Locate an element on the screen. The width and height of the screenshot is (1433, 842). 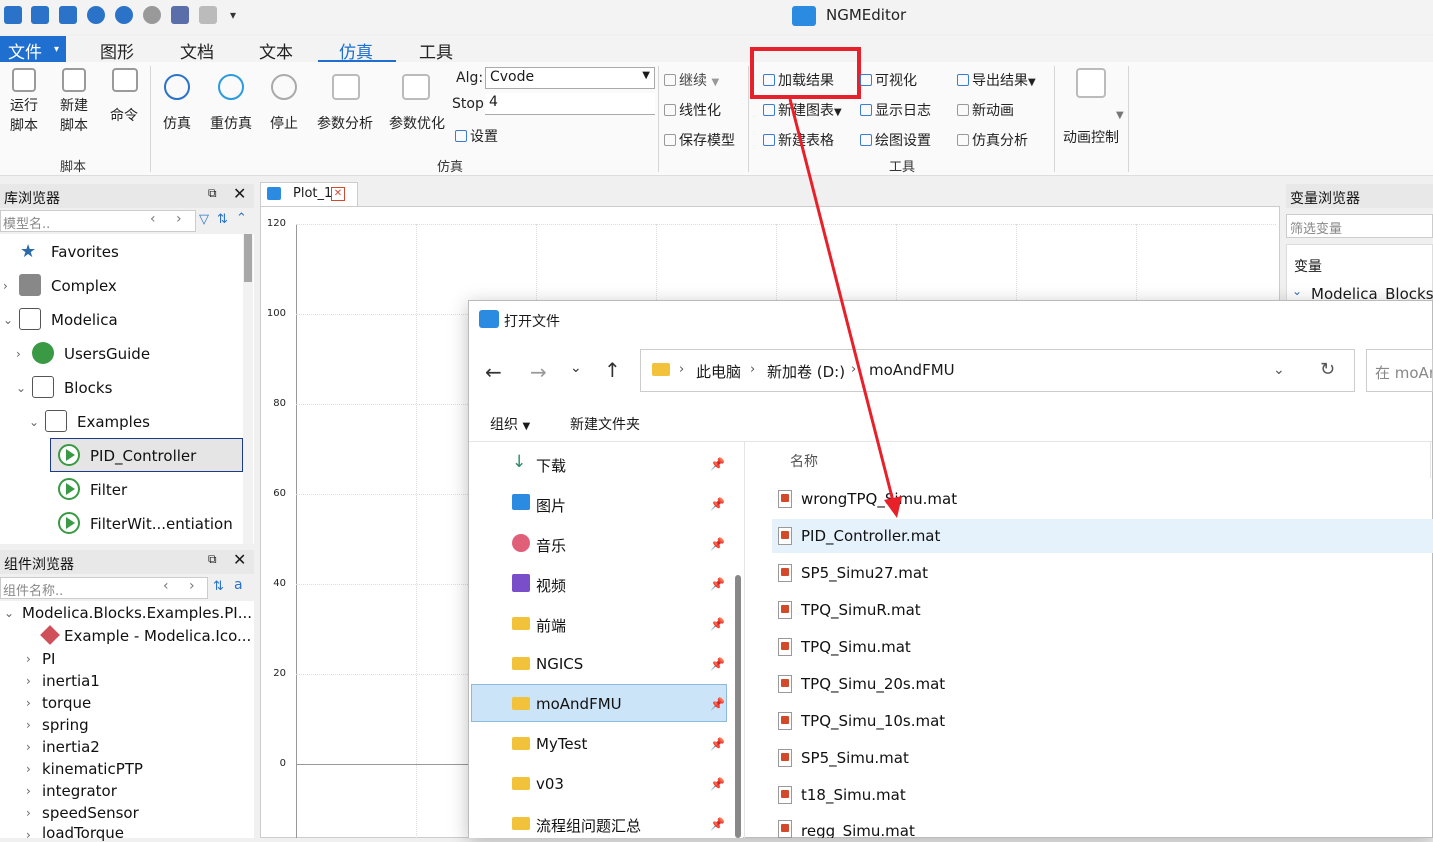
comp-item-kinematicptp: kinematicPTP is located at coordinates (92, 769).